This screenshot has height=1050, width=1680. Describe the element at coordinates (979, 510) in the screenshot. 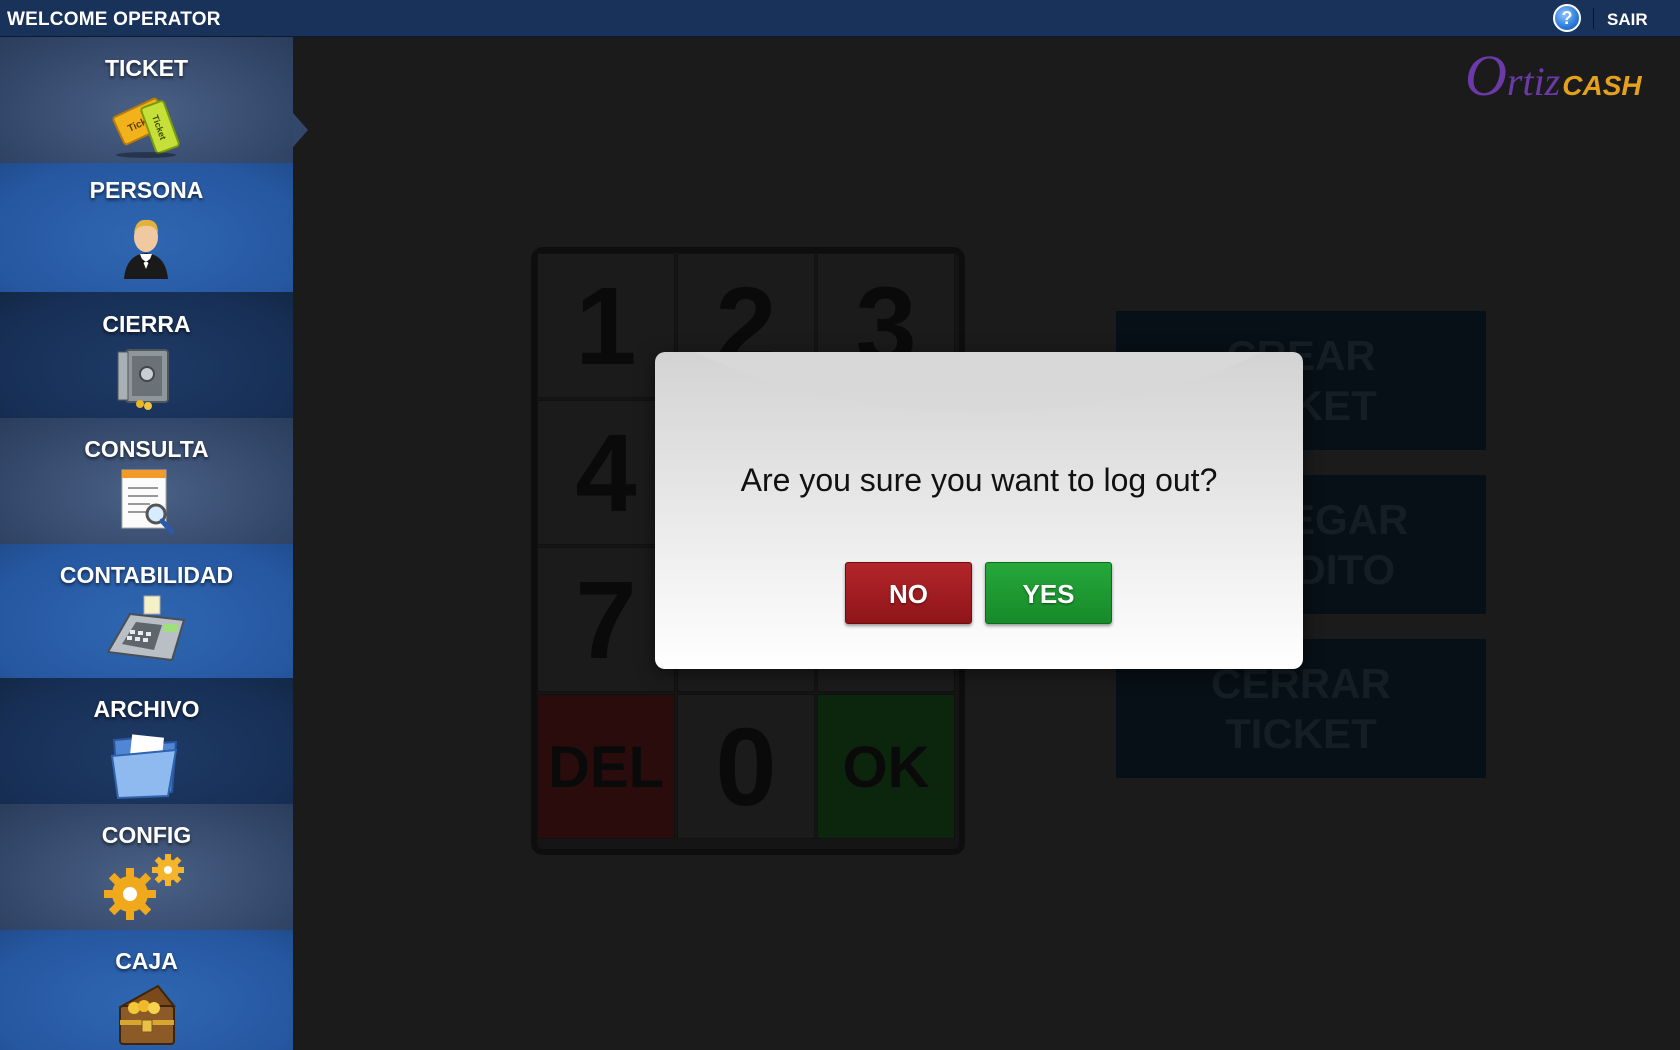

I see `logout-dialog: Are you sure you want to log out? NO YES` at that location.